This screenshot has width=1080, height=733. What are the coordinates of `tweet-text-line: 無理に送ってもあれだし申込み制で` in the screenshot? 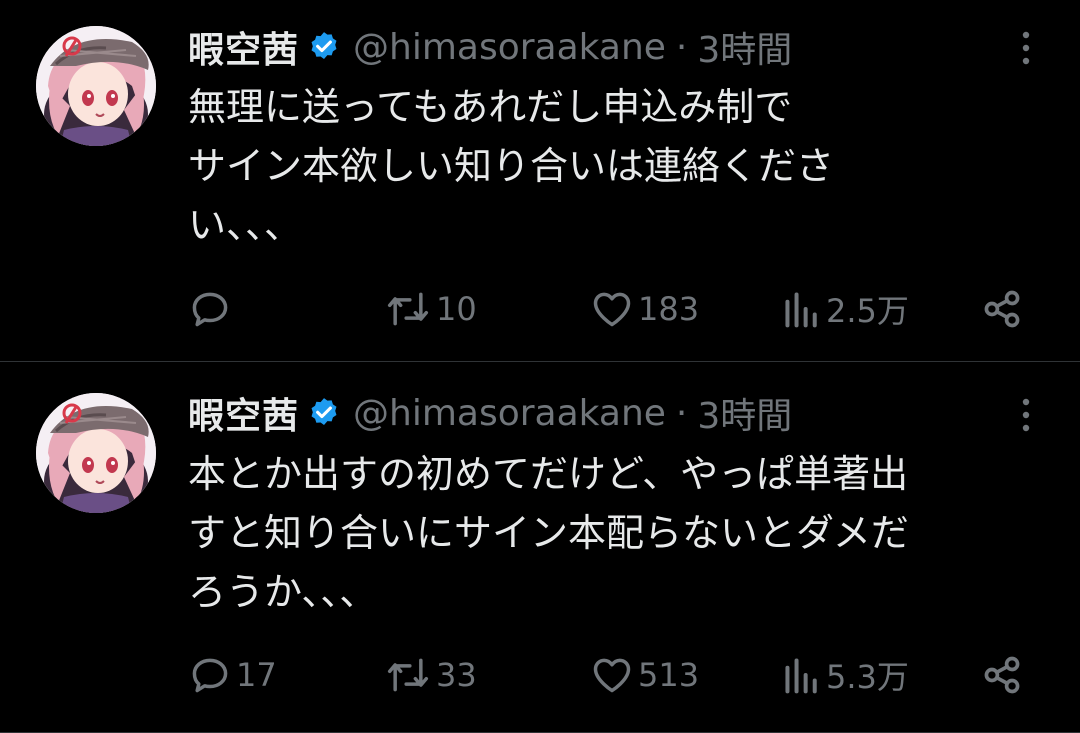 It's located at (490, 107).